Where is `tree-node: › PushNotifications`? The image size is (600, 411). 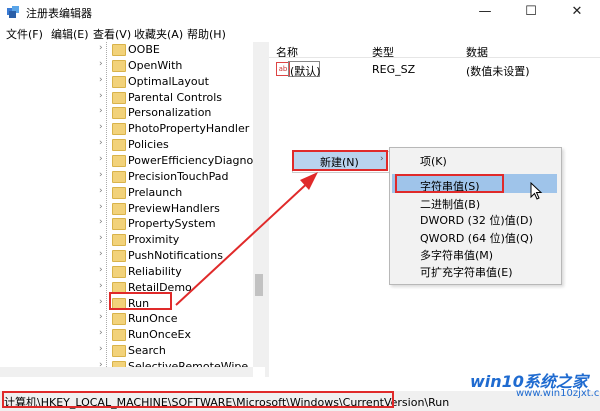 tree-node: › PushNotifications is located at coordinates (127, 256).